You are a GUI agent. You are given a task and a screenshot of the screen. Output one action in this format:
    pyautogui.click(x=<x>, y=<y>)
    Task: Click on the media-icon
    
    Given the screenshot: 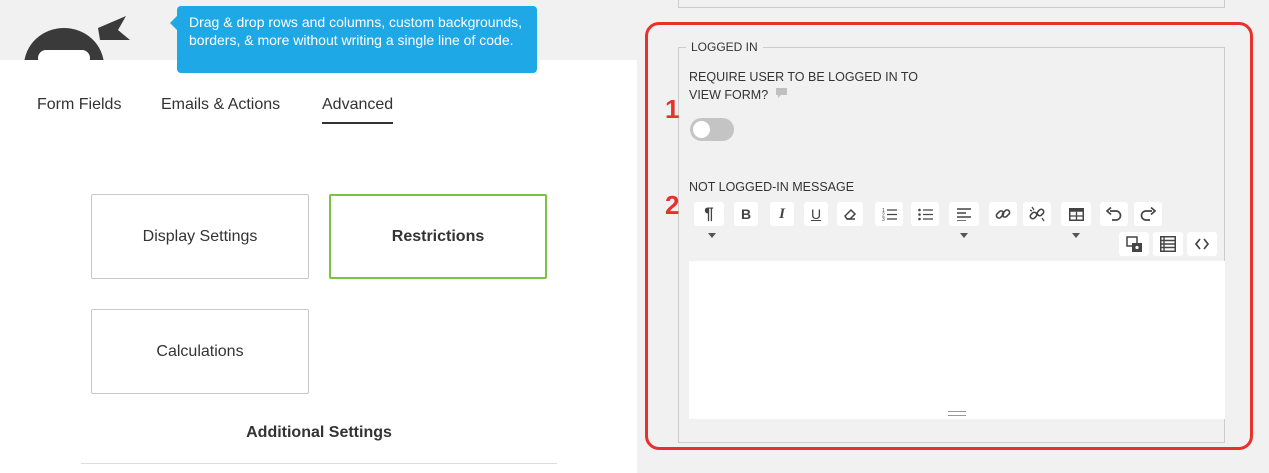 What is the action you would take?
    pyautogui.click(x=1134, y=244)
    